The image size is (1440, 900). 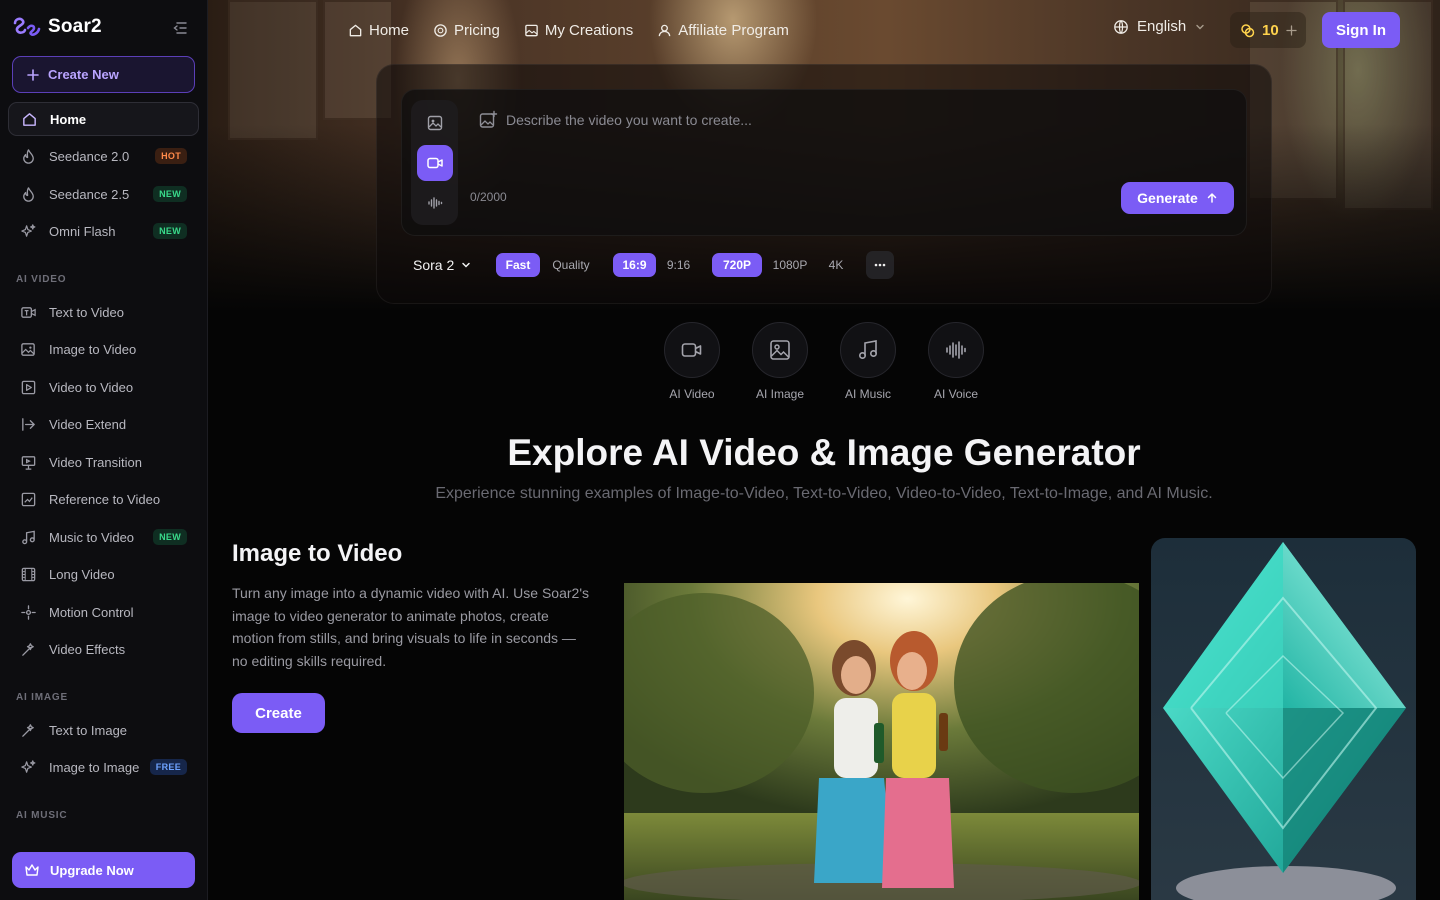 I want to click on sidebar-item-motion-control: Motion Control, so click(x=103, y=612).